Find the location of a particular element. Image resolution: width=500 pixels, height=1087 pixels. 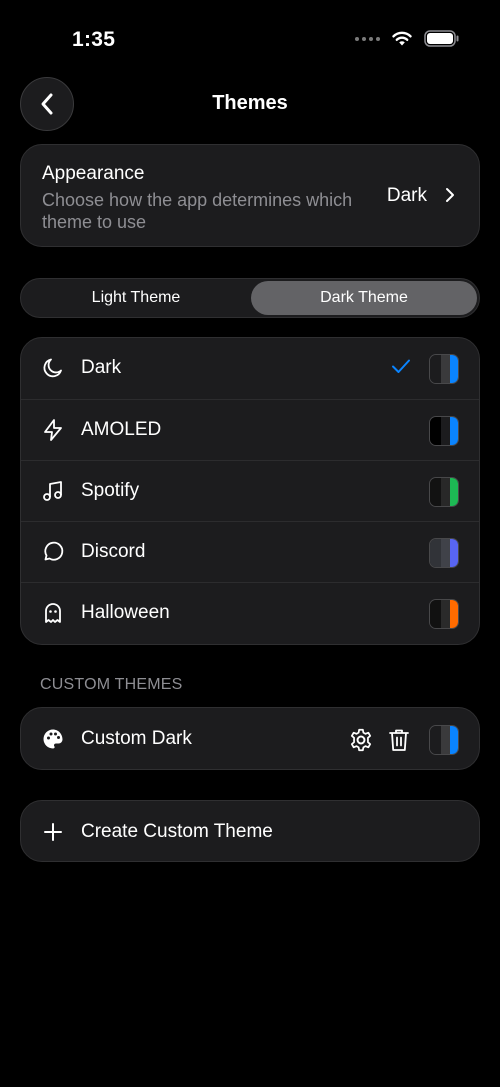

theme-label: Halloween is located at coordinates (125, 612).